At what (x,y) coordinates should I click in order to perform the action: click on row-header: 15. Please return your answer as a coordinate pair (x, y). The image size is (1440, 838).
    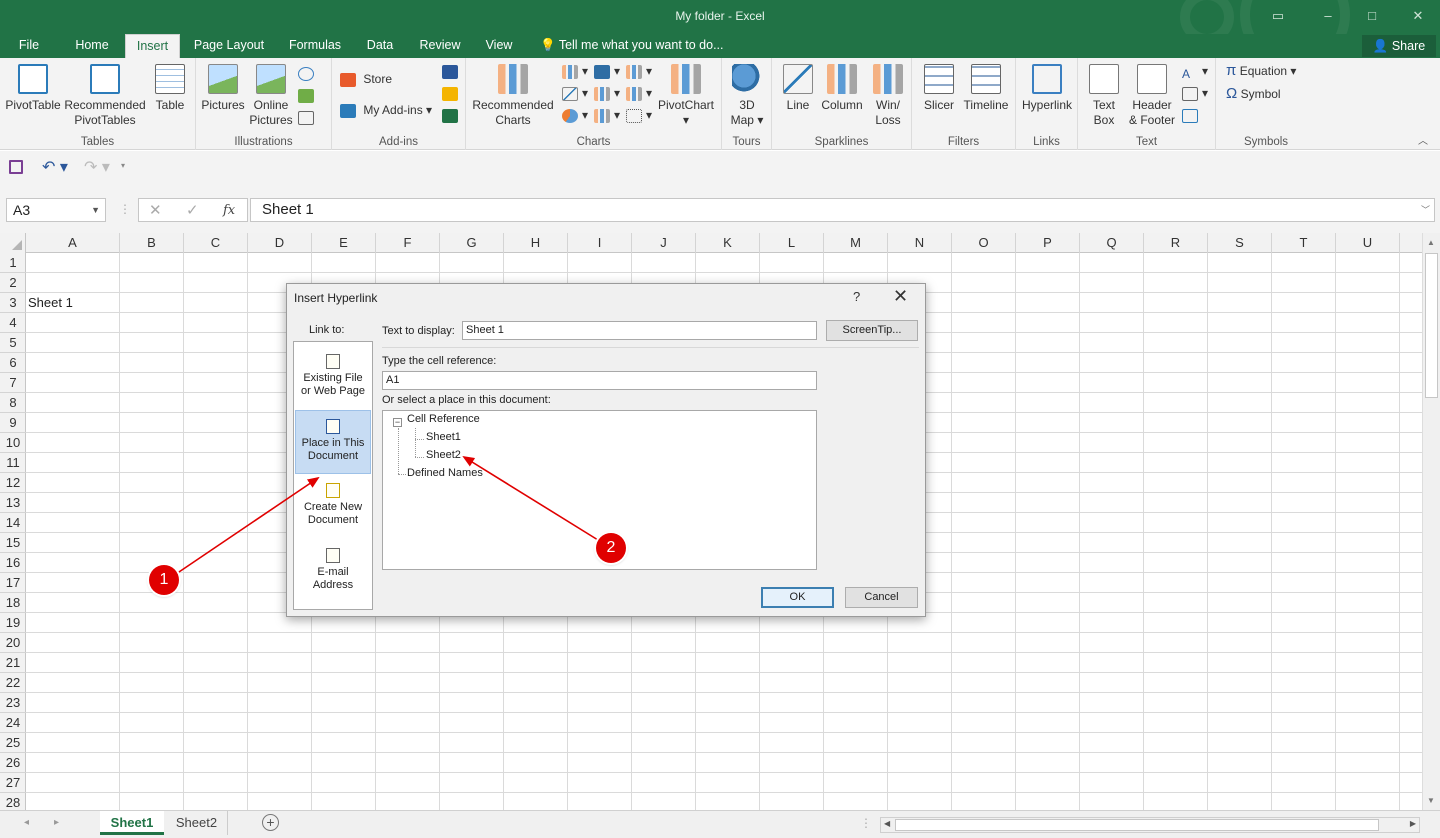
    Looking at the image, I should click on (13, 543).